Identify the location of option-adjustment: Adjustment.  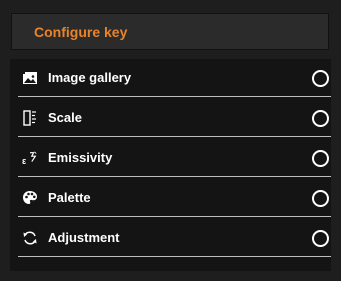
(170, 238).